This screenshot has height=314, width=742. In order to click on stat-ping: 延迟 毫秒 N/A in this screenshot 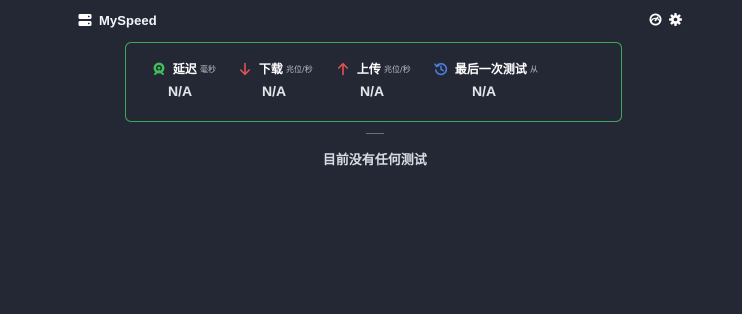, I will do `click(184, 79)`.